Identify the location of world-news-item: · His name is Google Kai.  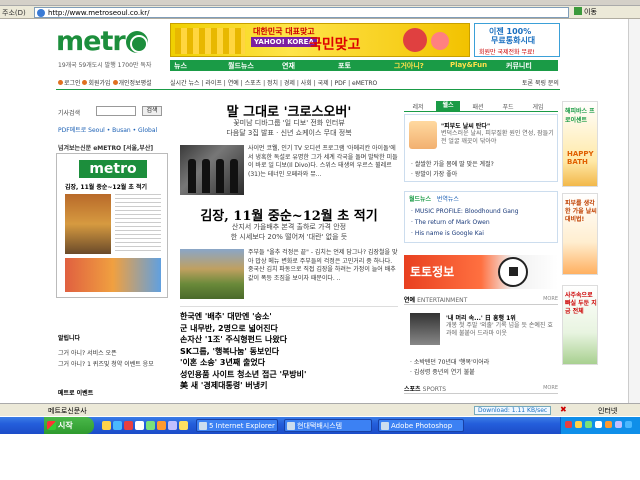
(447, 233).